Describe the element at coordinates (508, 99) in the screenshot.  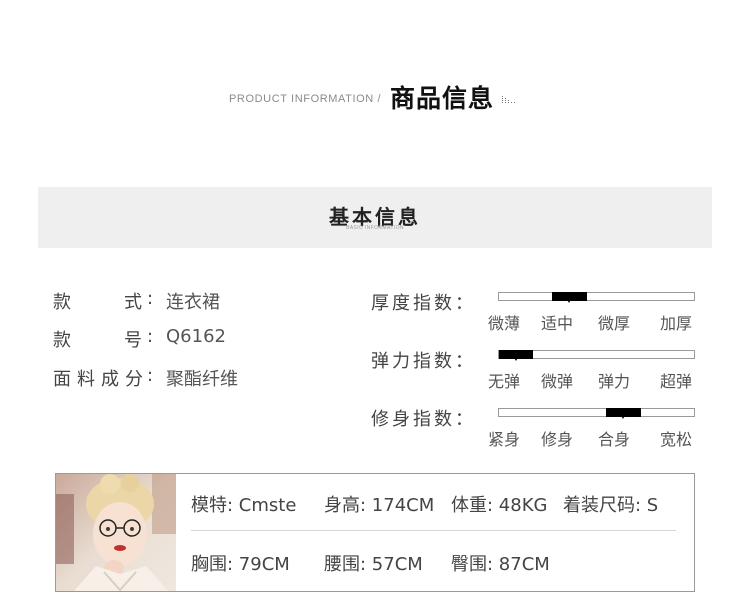
I see `dots-decoration-icon` at that location.